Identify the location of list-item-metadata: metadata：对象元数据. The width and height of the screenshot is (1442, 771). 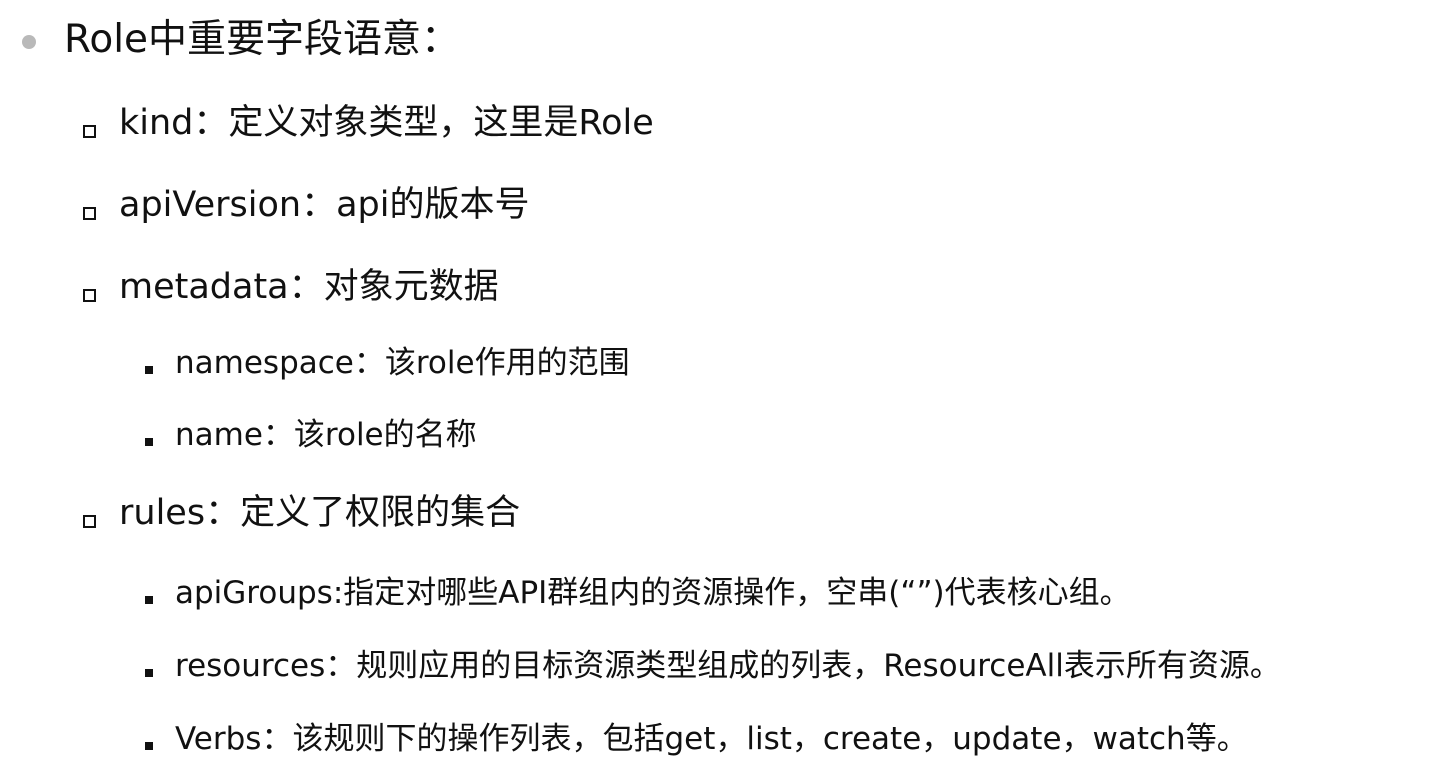
(309, 287).